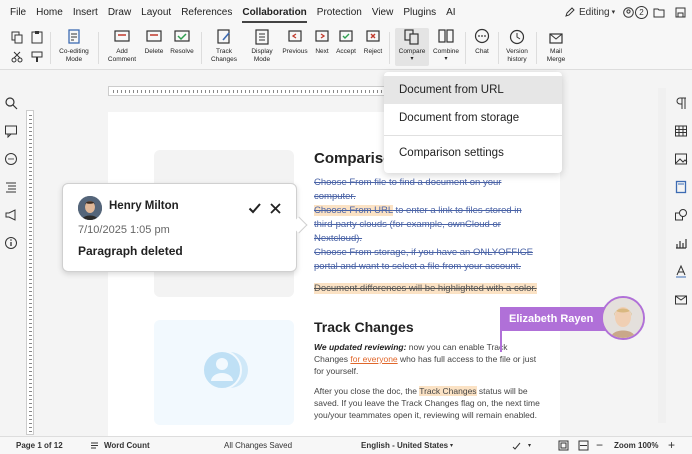 The width and height of the screenshot is (692, 454). I want to click on copy-icon, so click(17, 37).